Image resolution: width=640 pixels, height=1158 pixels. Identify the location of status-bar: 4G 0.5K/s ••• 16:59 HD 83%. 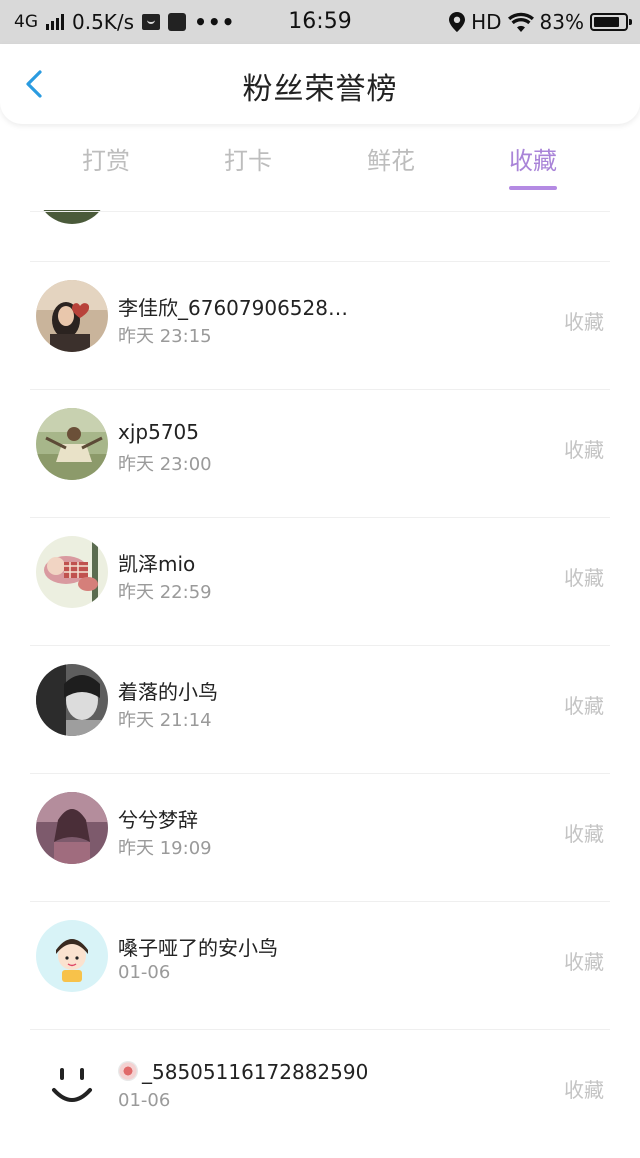
(320, 22).